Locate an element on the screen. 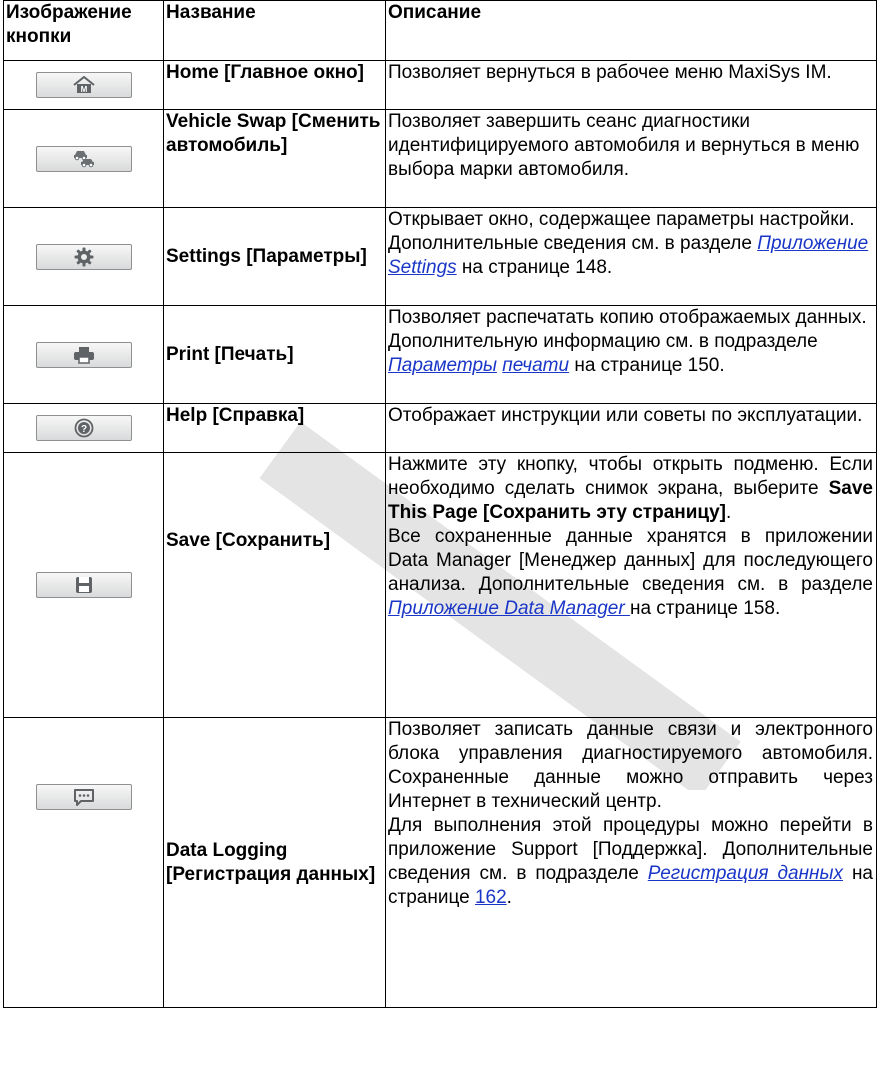 This screenshot has height=1065, width=880. printer-icon is located at coordinates (83, 355).